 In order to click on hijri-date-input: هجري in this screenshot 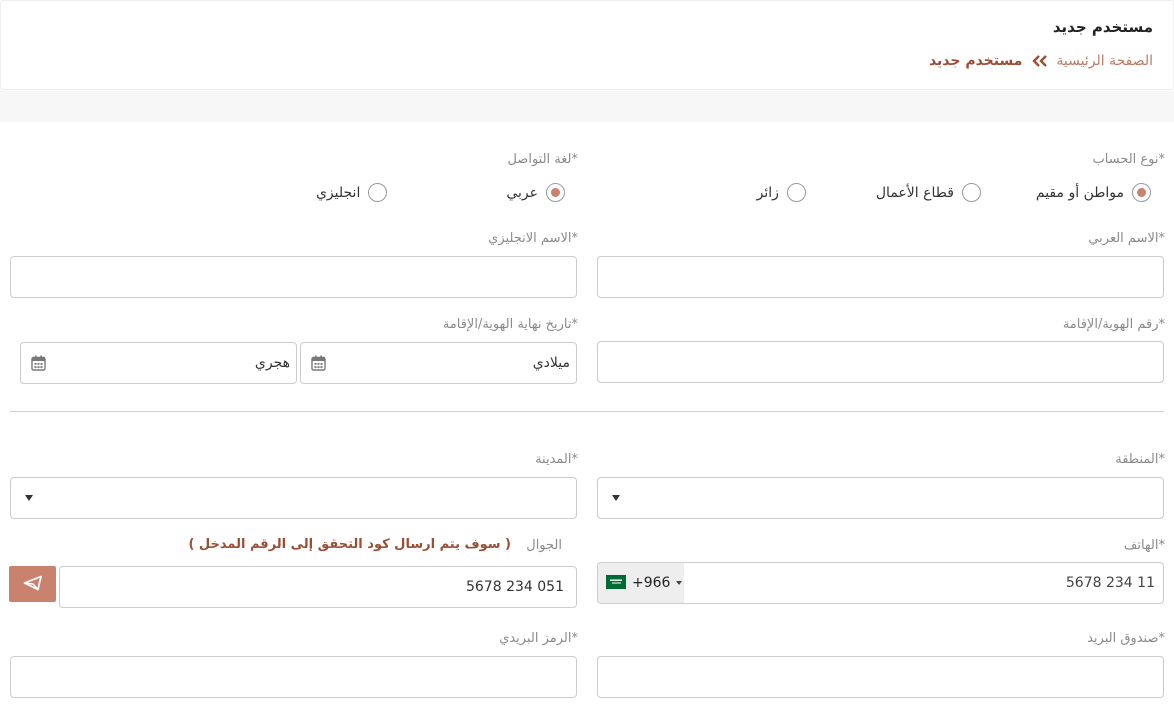, I will do `click(158, 363)`.